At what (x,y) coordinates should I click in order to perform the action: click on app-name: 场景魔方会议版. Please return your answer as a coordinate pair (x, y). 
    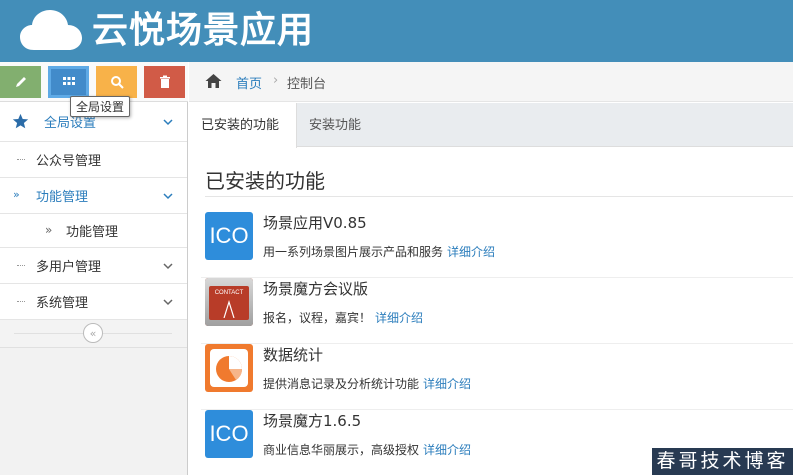
    Looking at the image, I should click on (316, 289).